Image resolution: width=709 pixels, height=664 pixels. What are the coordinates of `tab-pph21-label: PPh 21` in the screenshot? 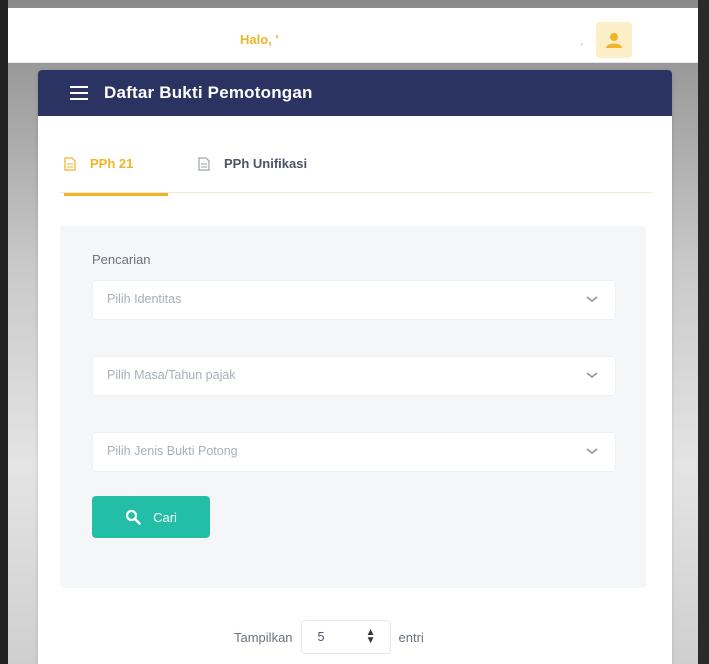 It's located at (112, 163).